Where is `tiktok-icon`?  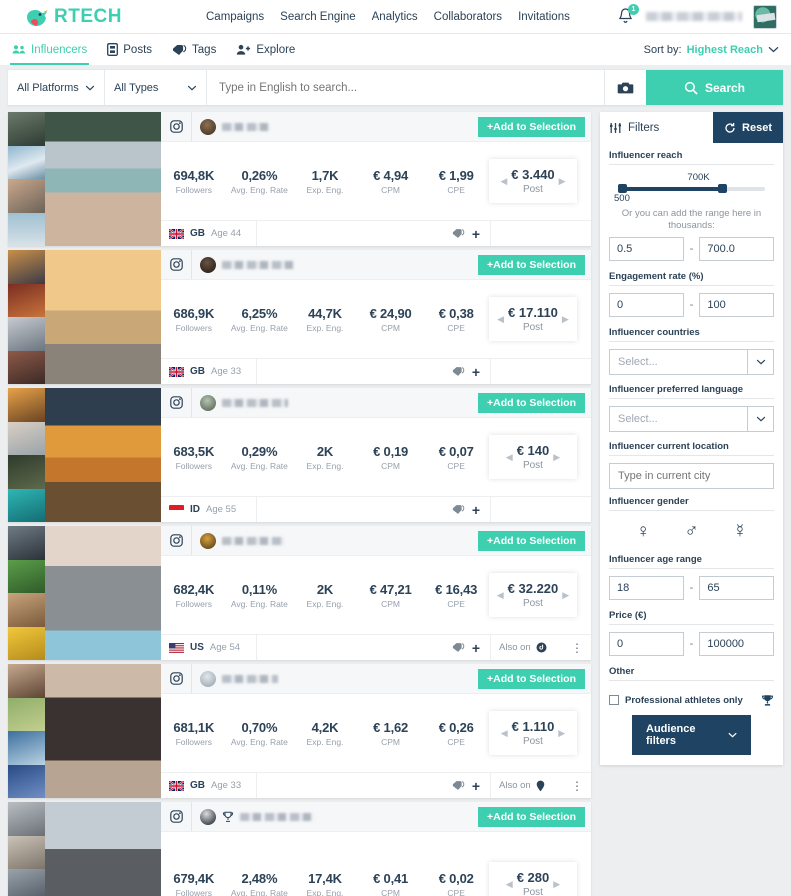 tiktok-icon is located at coordinates (541, 647).